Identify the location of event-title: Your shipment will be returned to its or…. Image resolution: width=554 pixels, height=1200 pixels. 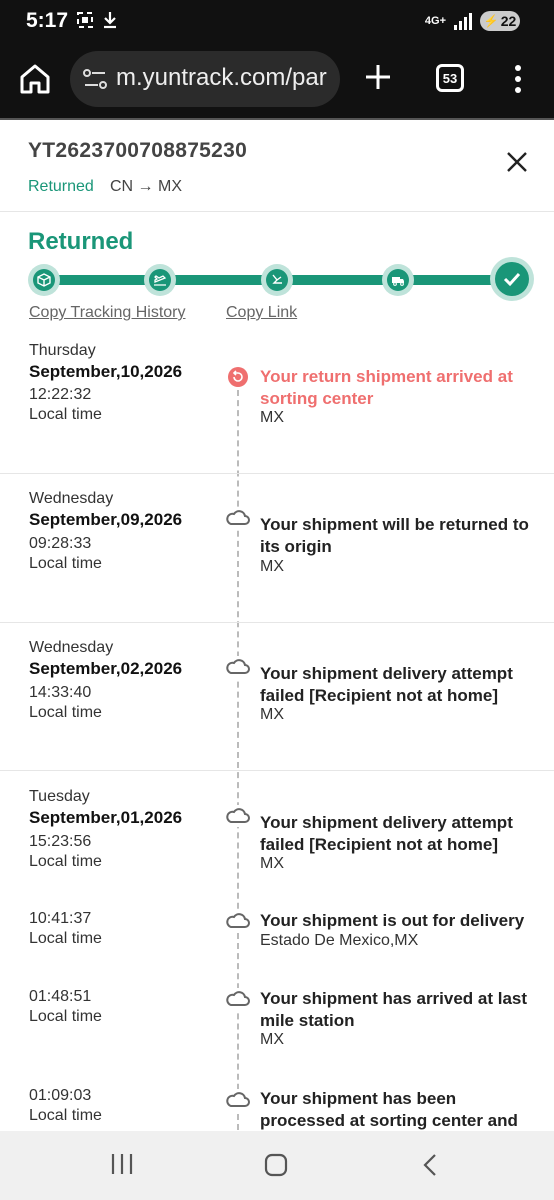
(394, 535).